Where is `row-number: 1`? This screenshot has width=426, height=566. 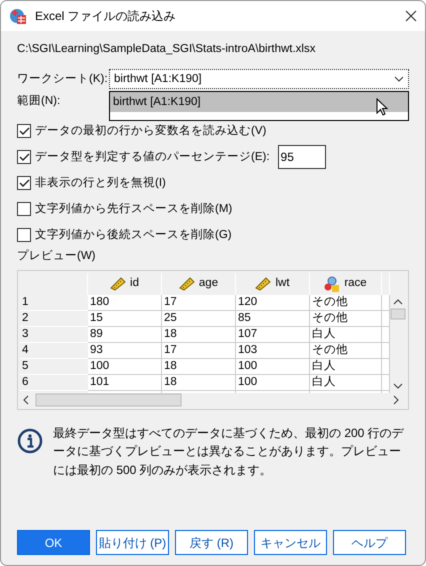 row-number: 1 is located at coordinates (54, 302).